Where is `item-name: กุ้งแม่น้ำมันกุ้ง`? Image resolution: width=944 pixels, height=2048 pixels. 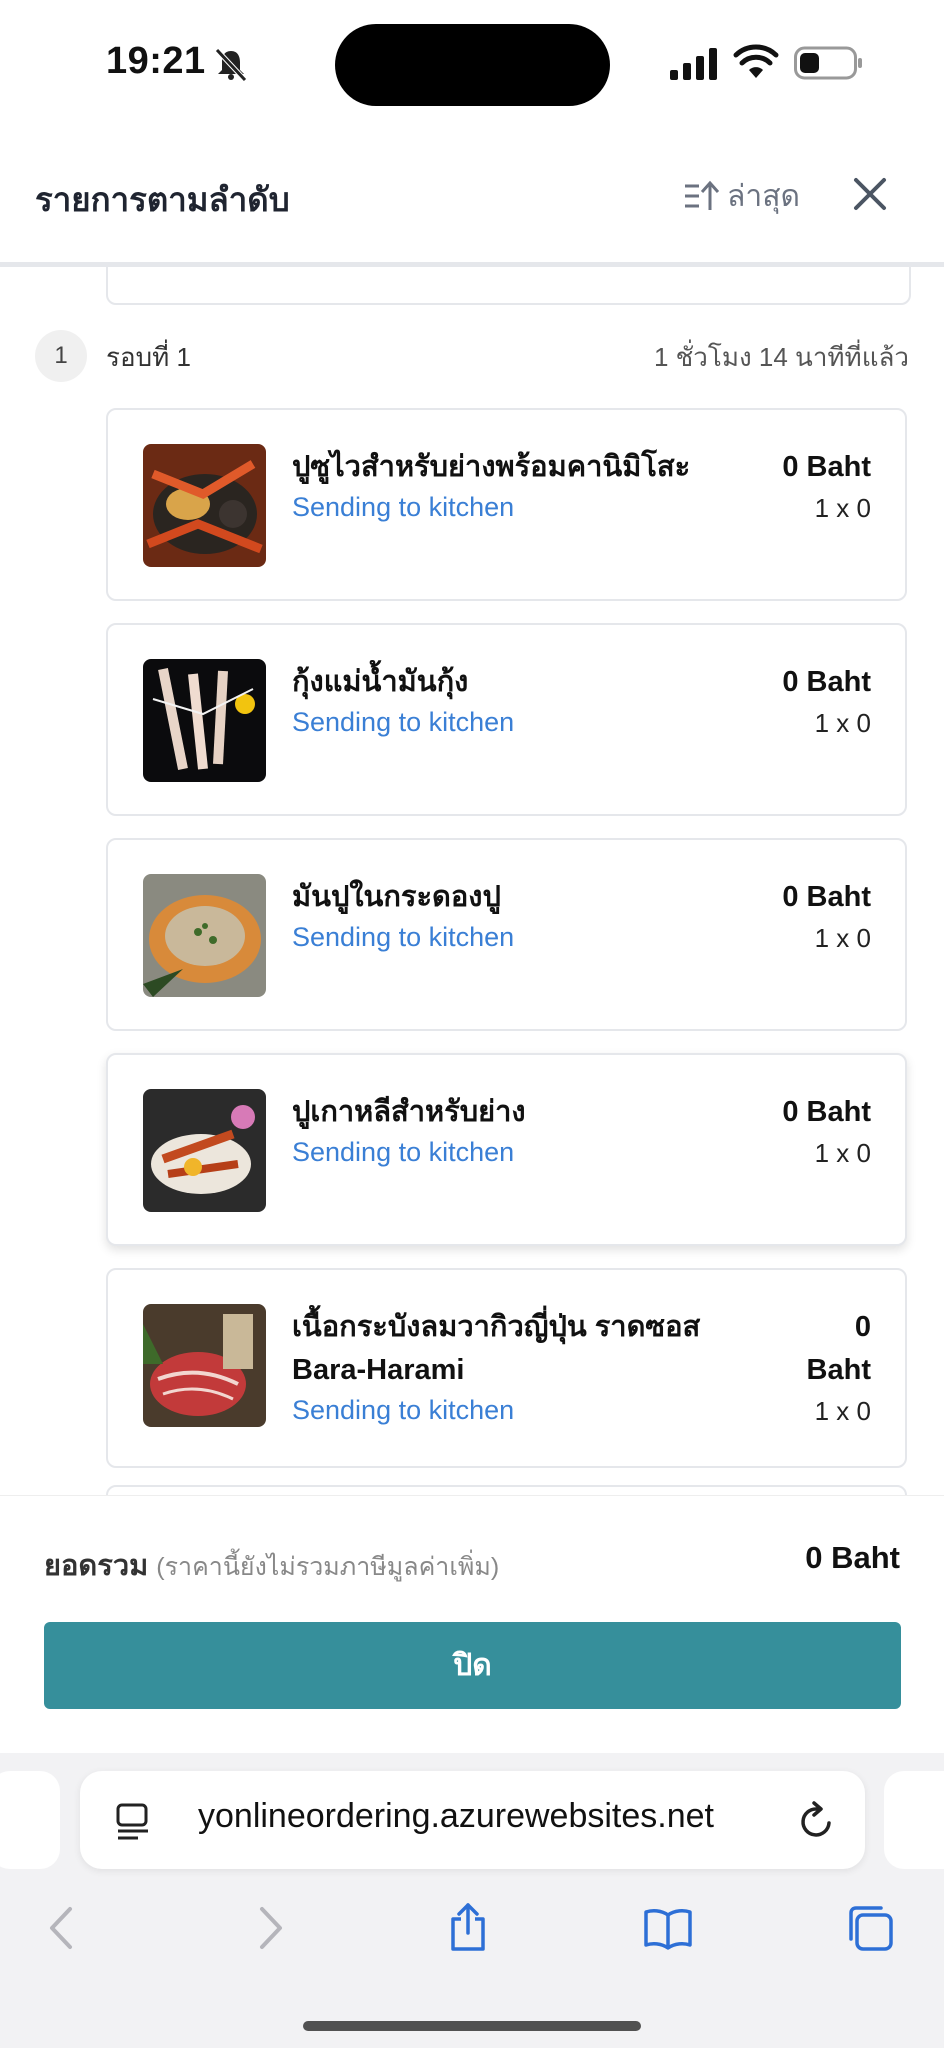
item-name: กุ้งแม่น้ำมันกุ้ง is located at coordinates (380, 682).